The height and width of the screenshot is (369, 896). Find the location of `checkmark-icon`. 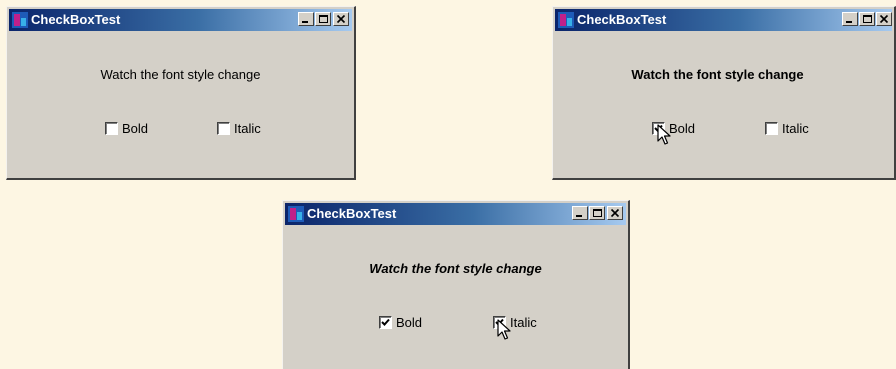

checkmark-icon is located at coordinates (385, 322).